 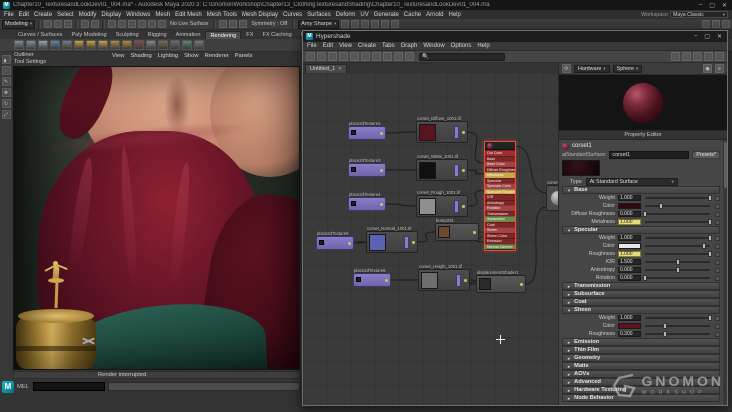 I want to click on node-place2dtexture4: place2dTexture4, so click(x=367, y=201).